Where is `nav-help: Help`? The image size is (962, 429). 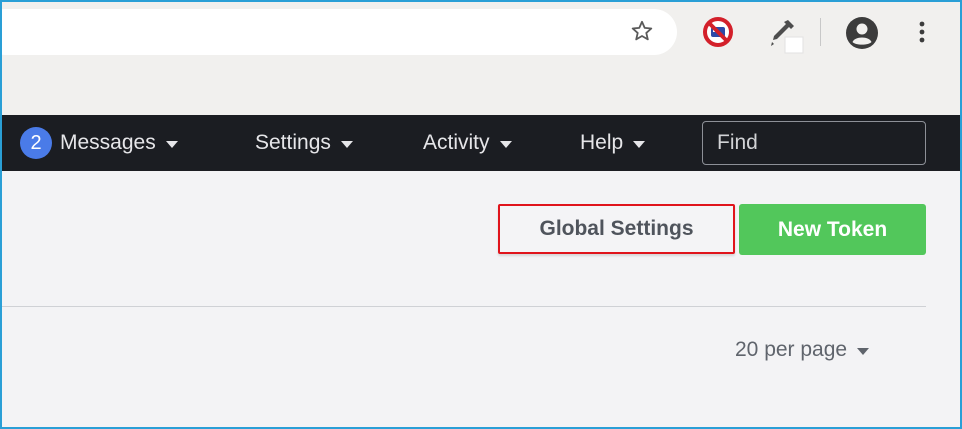
nav-help: Help is located at coordinates (613, 143).